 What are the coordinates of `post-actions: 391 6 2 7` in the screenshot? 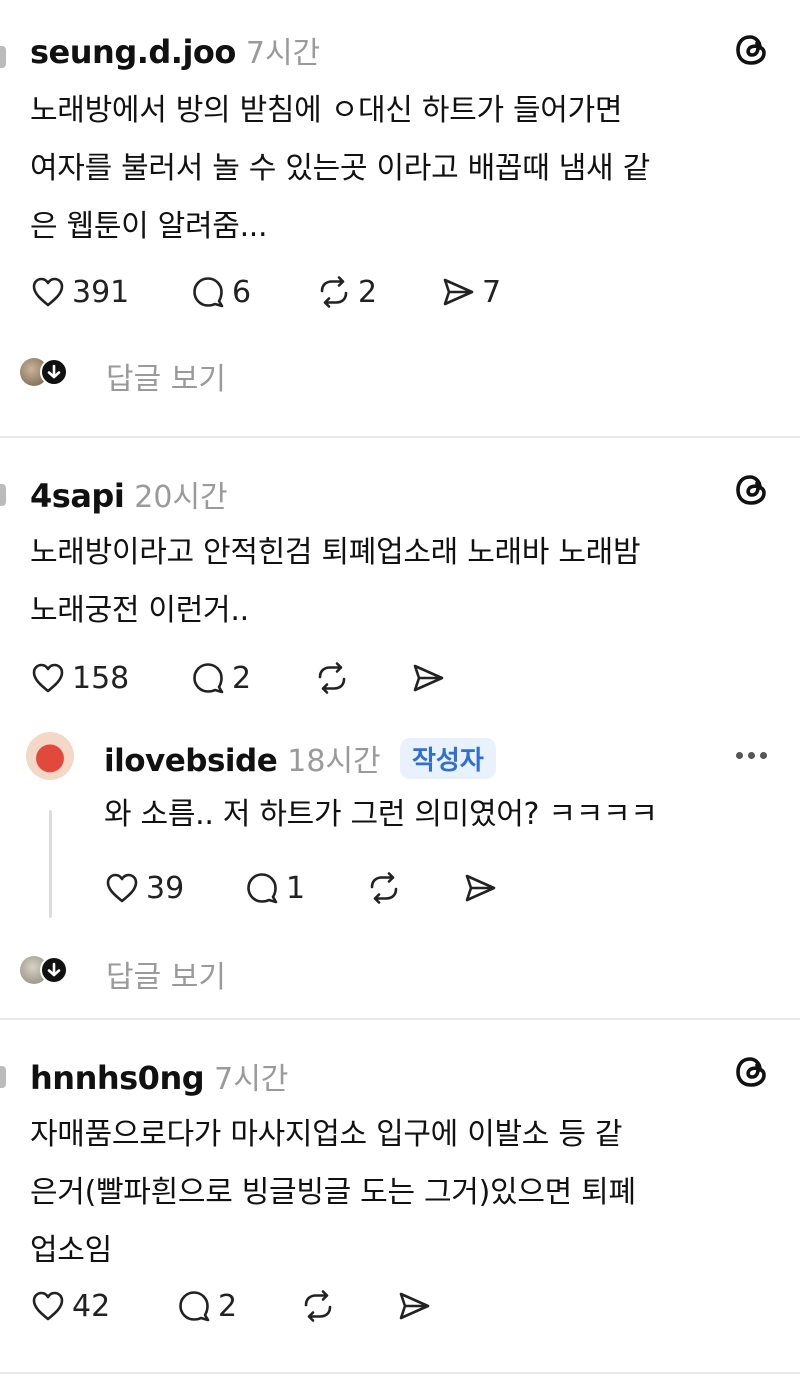 It's located at (290, 292).